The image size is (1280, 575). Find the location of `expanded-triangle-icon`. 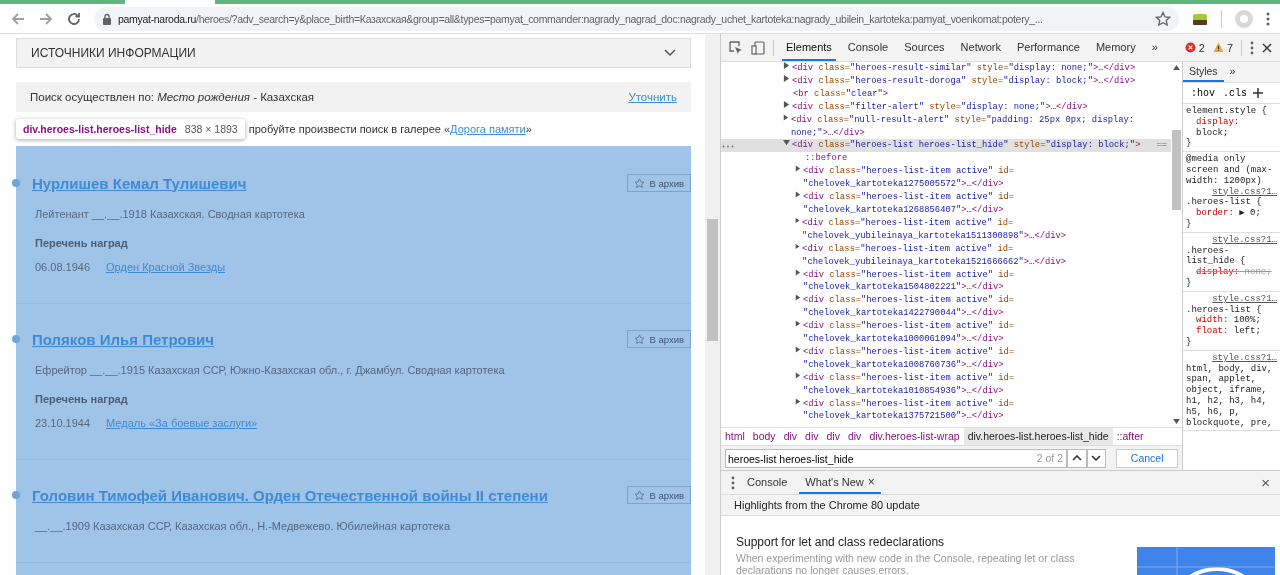

expanded-triangle-icon is located at coordinates (786, 143).